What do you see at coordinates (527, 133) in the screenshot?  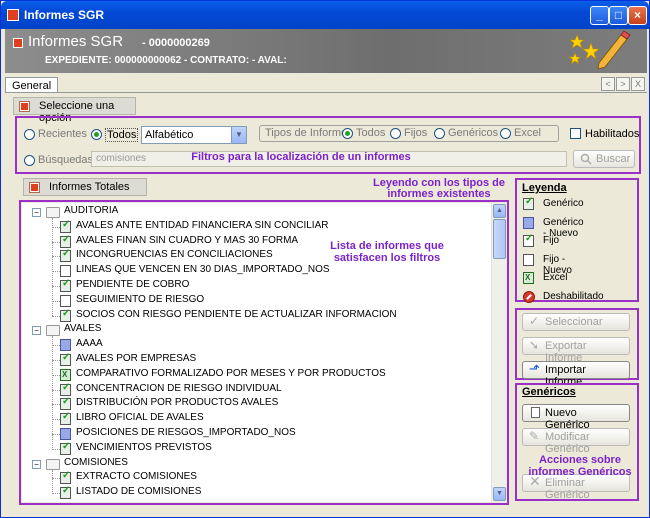 I see `tipo-excel-label: Excel` at bounding box center [527, 133].